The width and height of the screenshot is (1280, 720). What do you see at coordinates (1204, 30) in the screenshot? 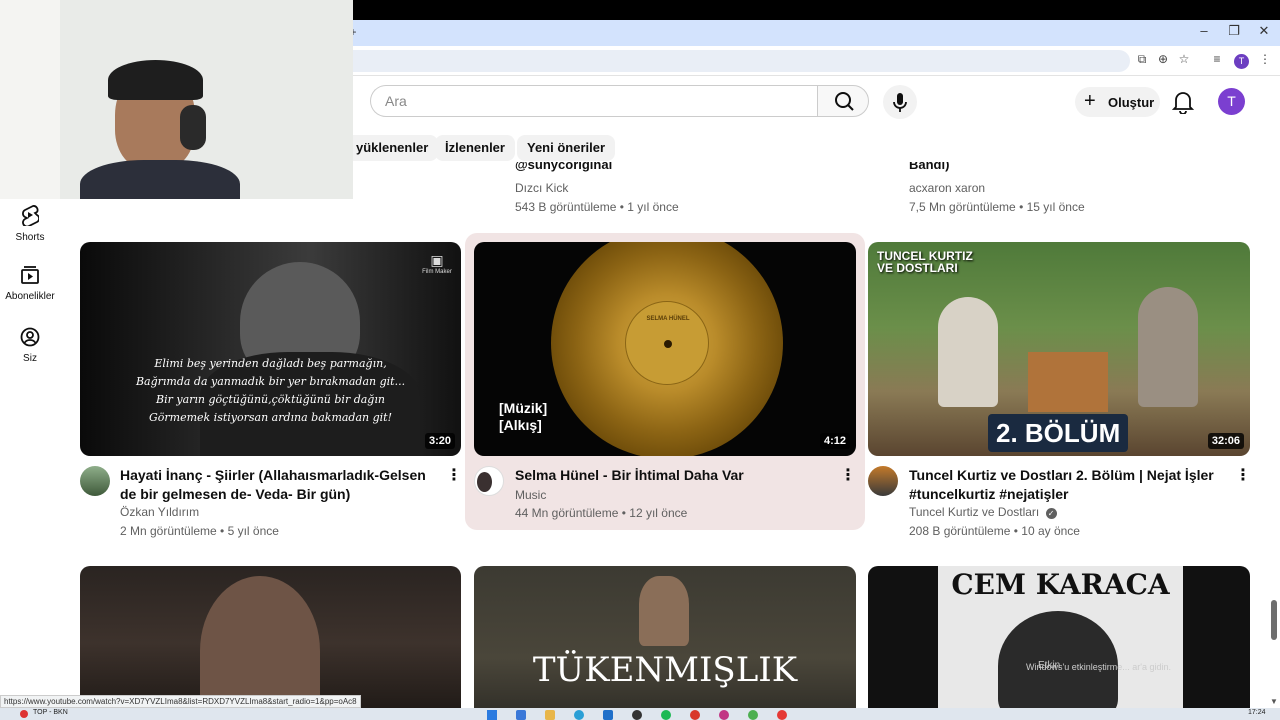
I see `minimize-icon: –` at bounding box center [1204, 30].